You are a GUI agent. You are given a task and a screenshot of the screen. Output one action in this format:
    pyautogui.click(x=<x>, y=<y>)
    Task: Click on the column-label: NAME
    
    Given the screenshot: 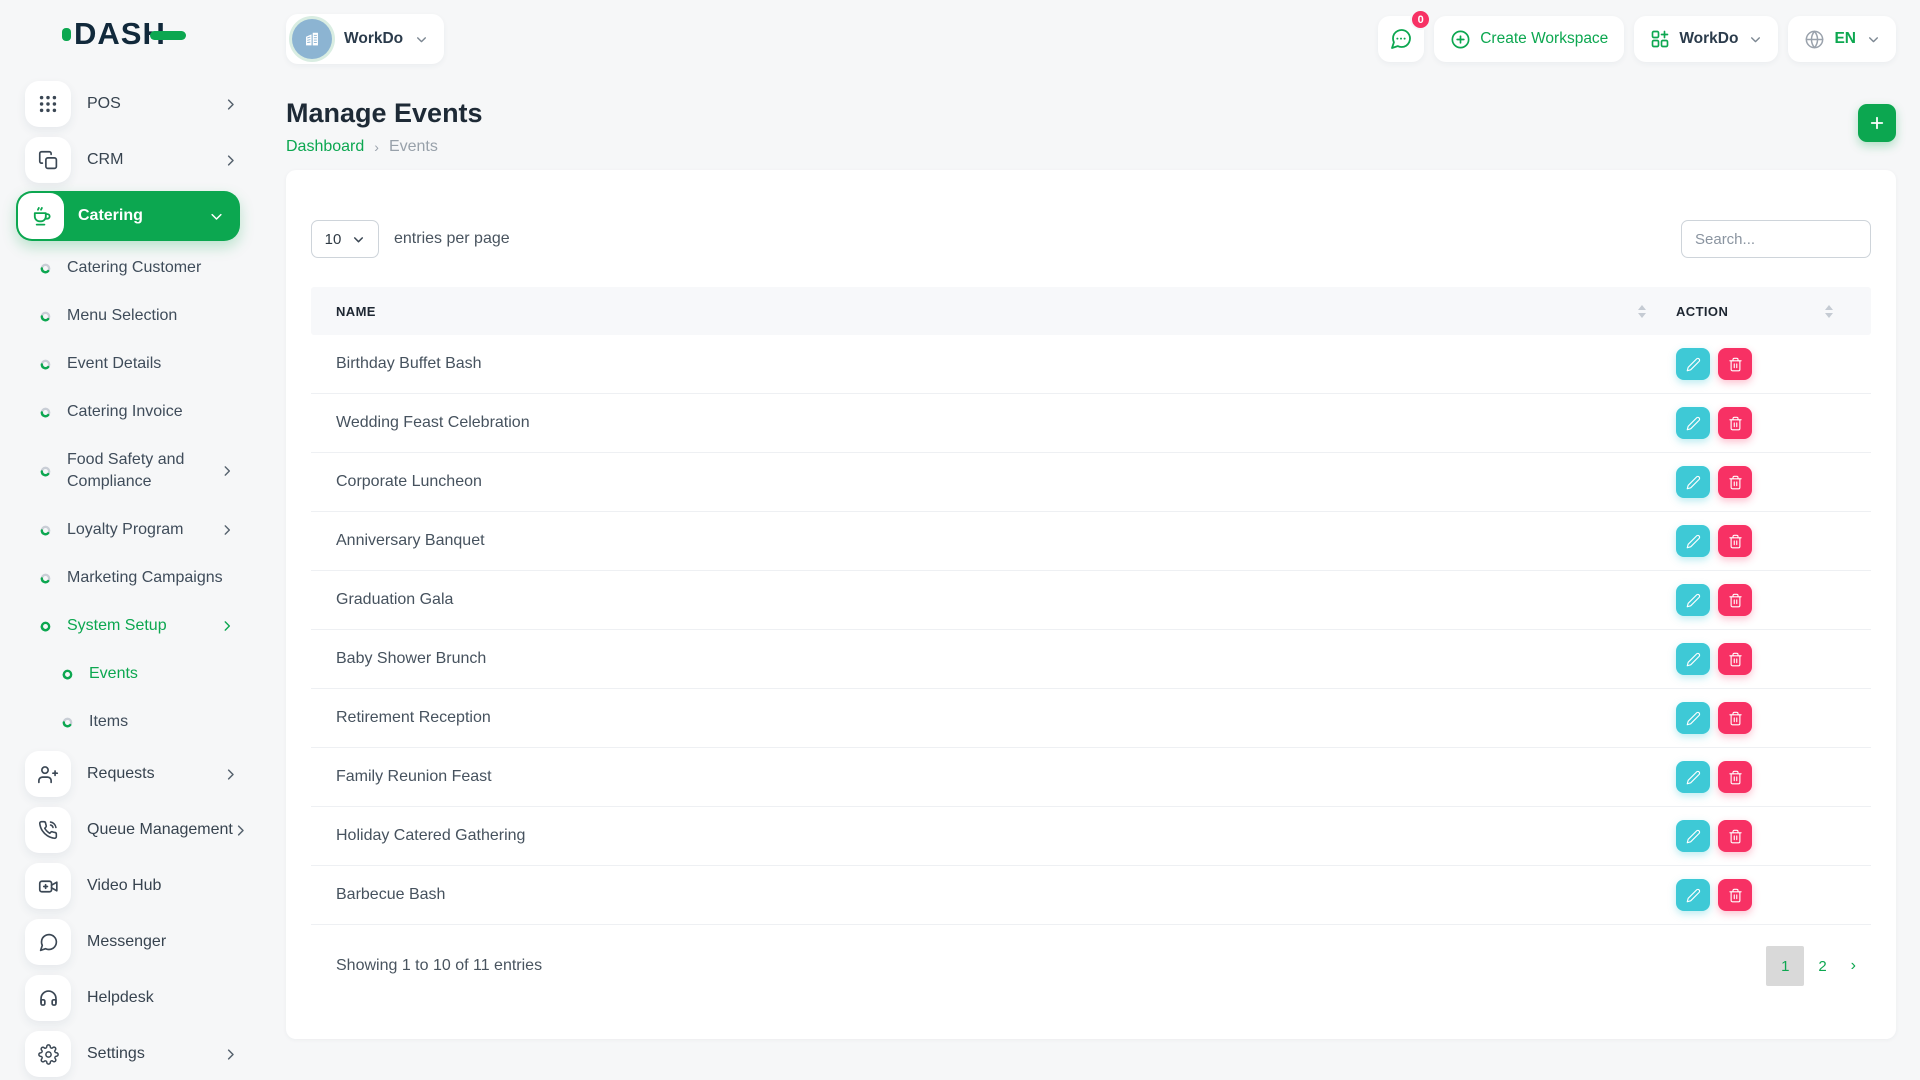 What is the action you would take?
    pyautogui.click(x=356, y=311)
    